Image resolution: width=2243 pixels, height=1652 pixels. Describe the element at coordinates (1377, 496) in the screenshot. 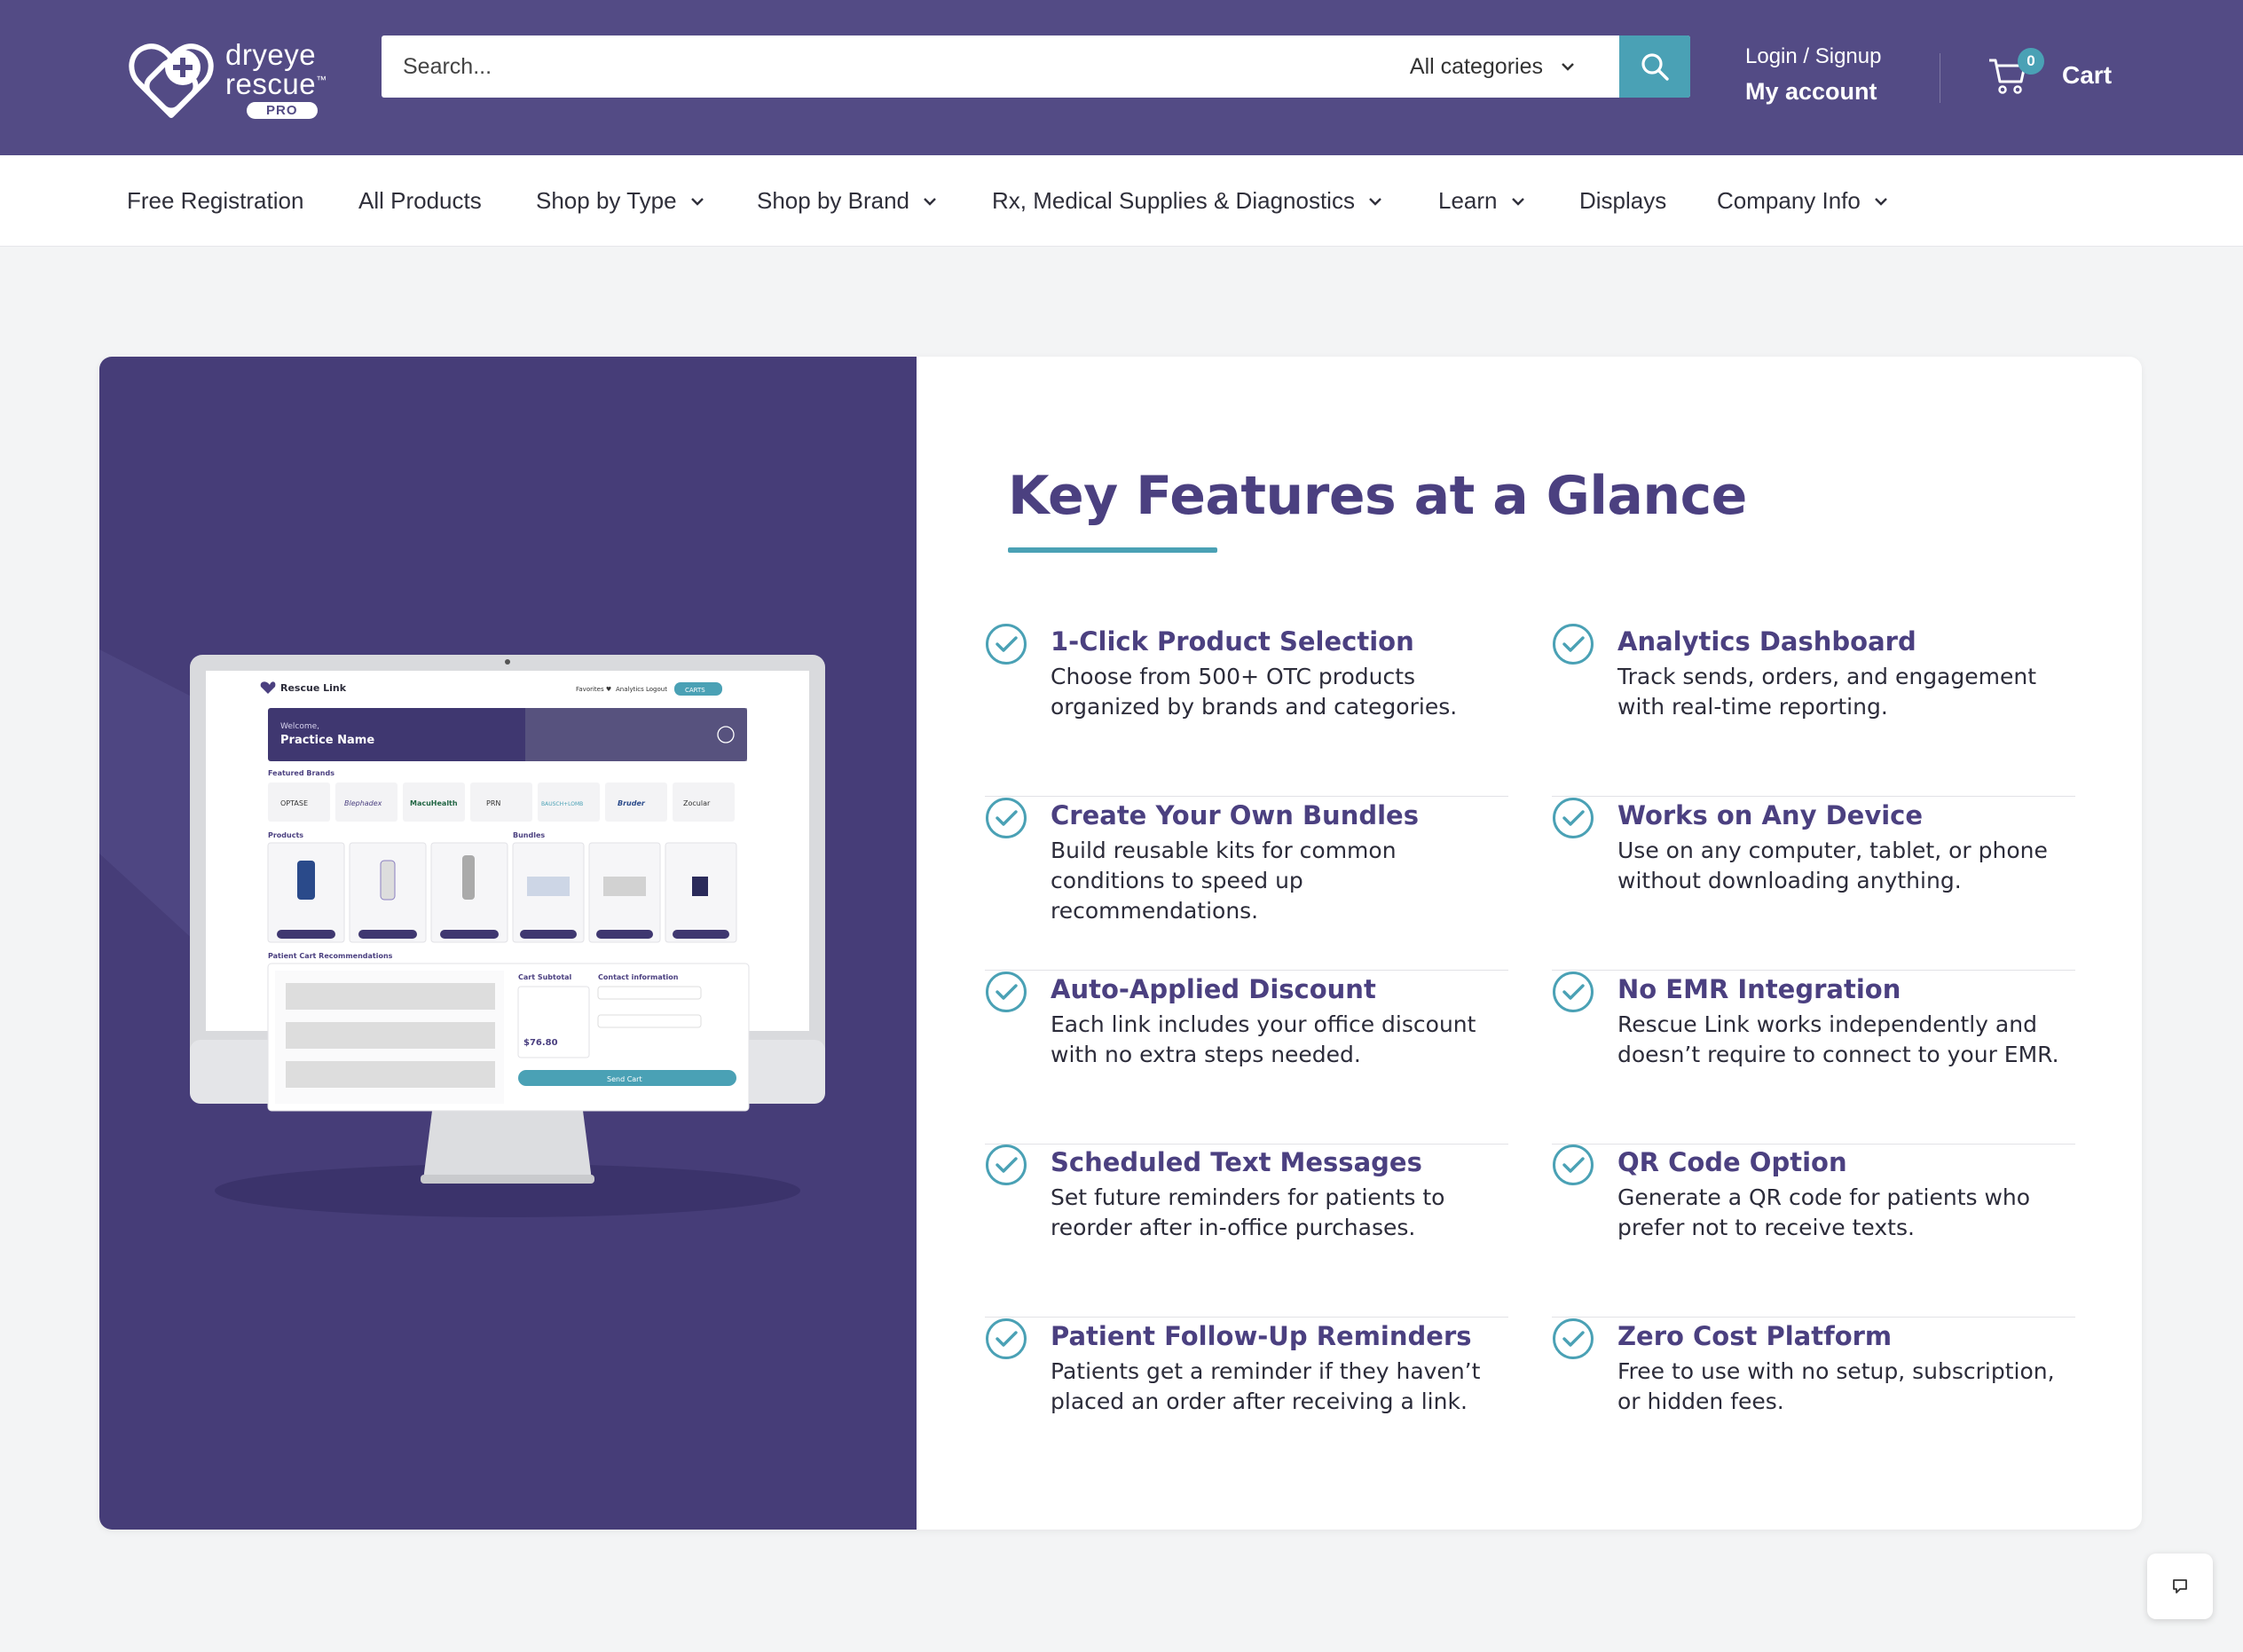

I see `section-heading: Key Features at a Glance` at that location.